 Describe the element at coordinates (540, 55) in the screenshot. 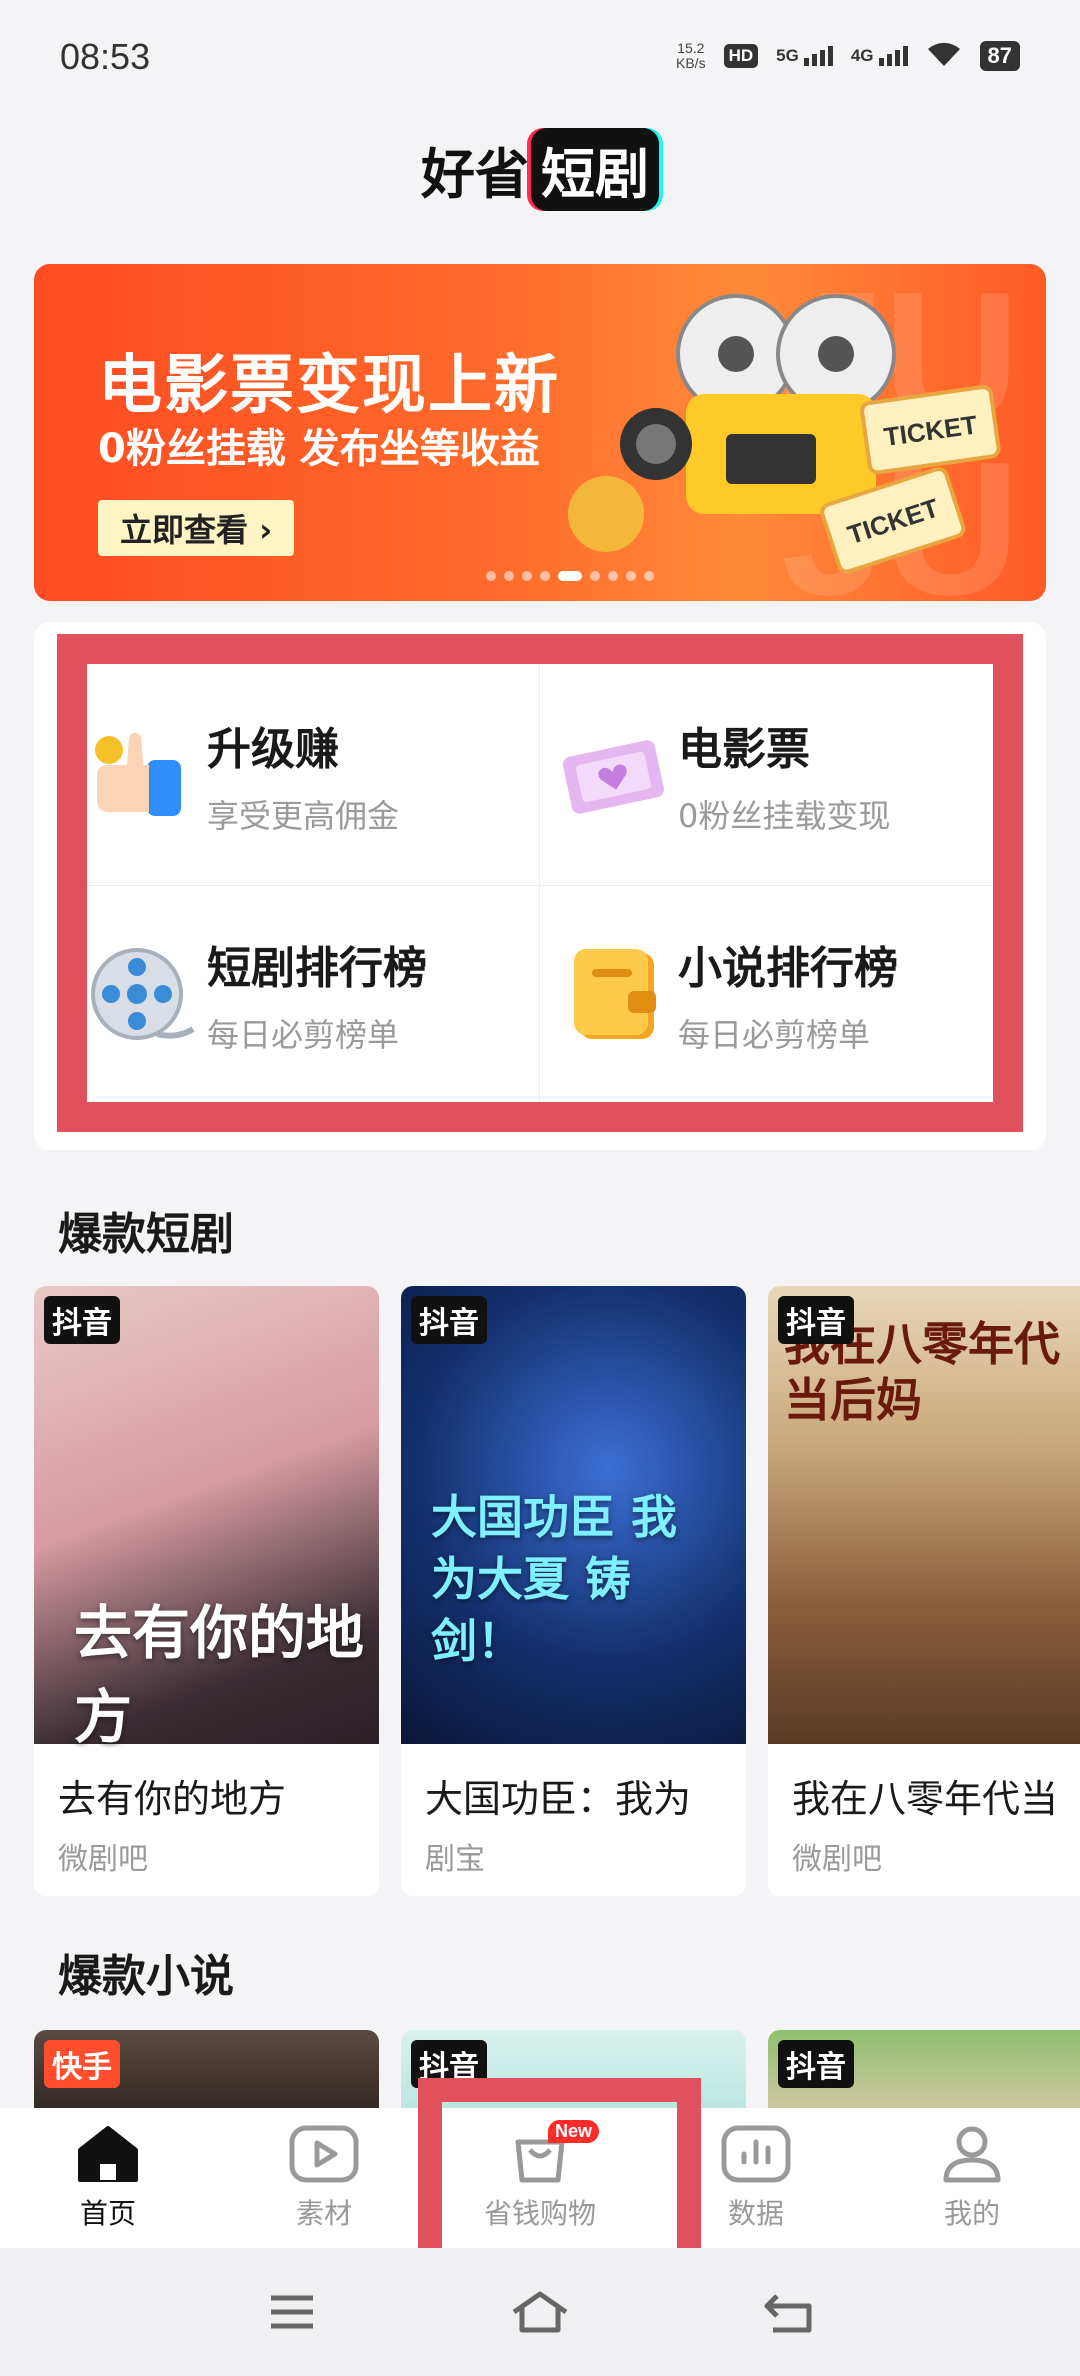

I see `status-bar: 08:53 15.2 KB/s HD 5G 4G 87` at that location.